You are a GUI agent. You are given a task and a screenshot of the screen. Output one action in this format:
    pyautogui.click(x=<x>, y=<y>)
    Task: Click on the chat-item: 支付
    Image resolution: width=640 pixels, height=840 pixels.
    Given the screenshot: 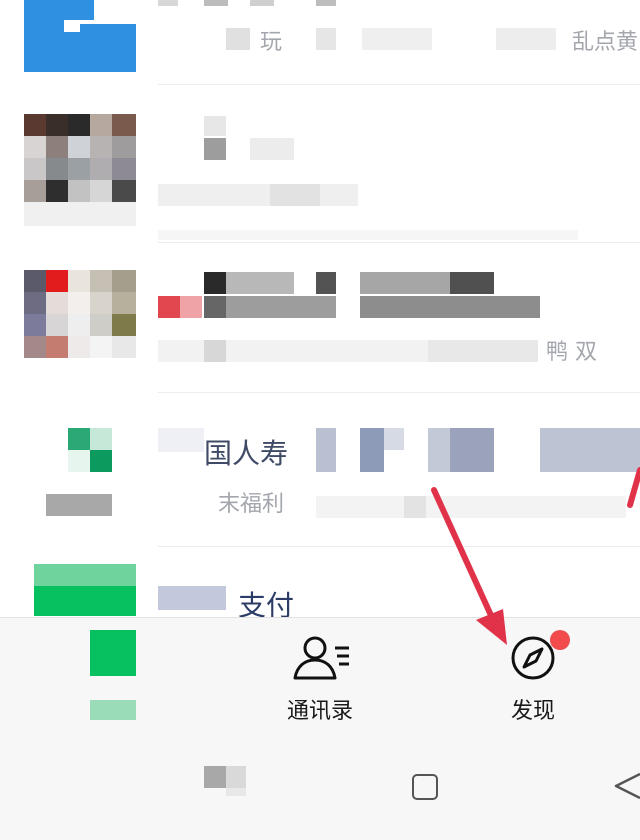 What is the action you would take?
    pyautogui.click(x=320, y=586)
    